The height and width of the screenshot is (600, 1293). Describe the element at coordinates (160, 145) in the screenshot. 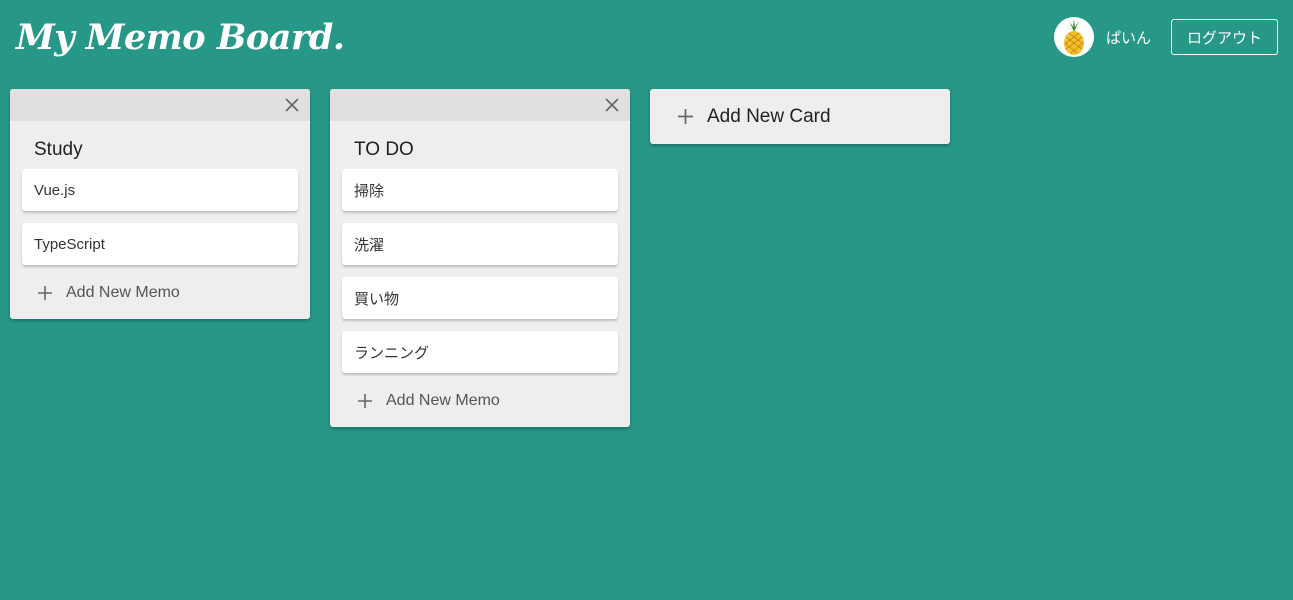

I see `card-title: Study` at that location.